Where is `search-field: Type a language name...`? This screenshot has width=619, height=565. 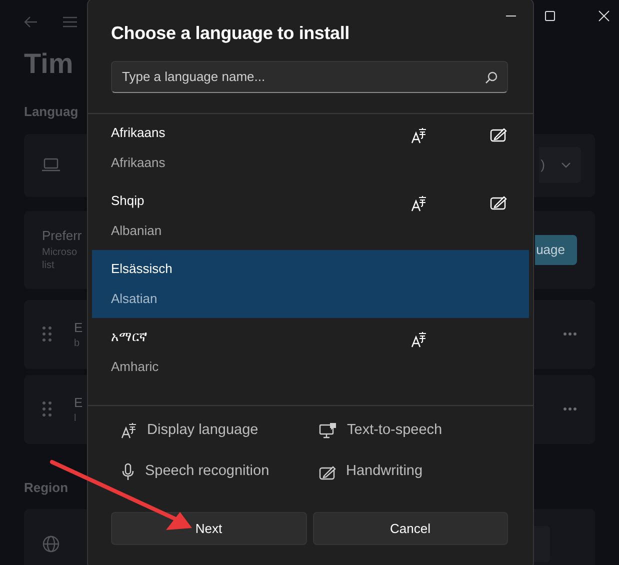 search-field: Type a language name... is located at coordinates (309, 76).